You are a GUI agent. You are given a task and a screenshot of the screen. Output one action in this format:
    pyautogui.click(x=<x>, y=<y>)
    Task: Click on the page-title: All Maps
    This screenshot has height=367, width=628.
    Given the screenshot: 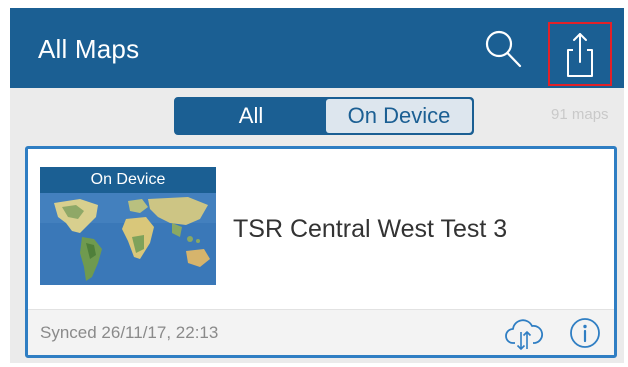 What is the action you would take?
    pyautogui.click(x=89, y=49)
    